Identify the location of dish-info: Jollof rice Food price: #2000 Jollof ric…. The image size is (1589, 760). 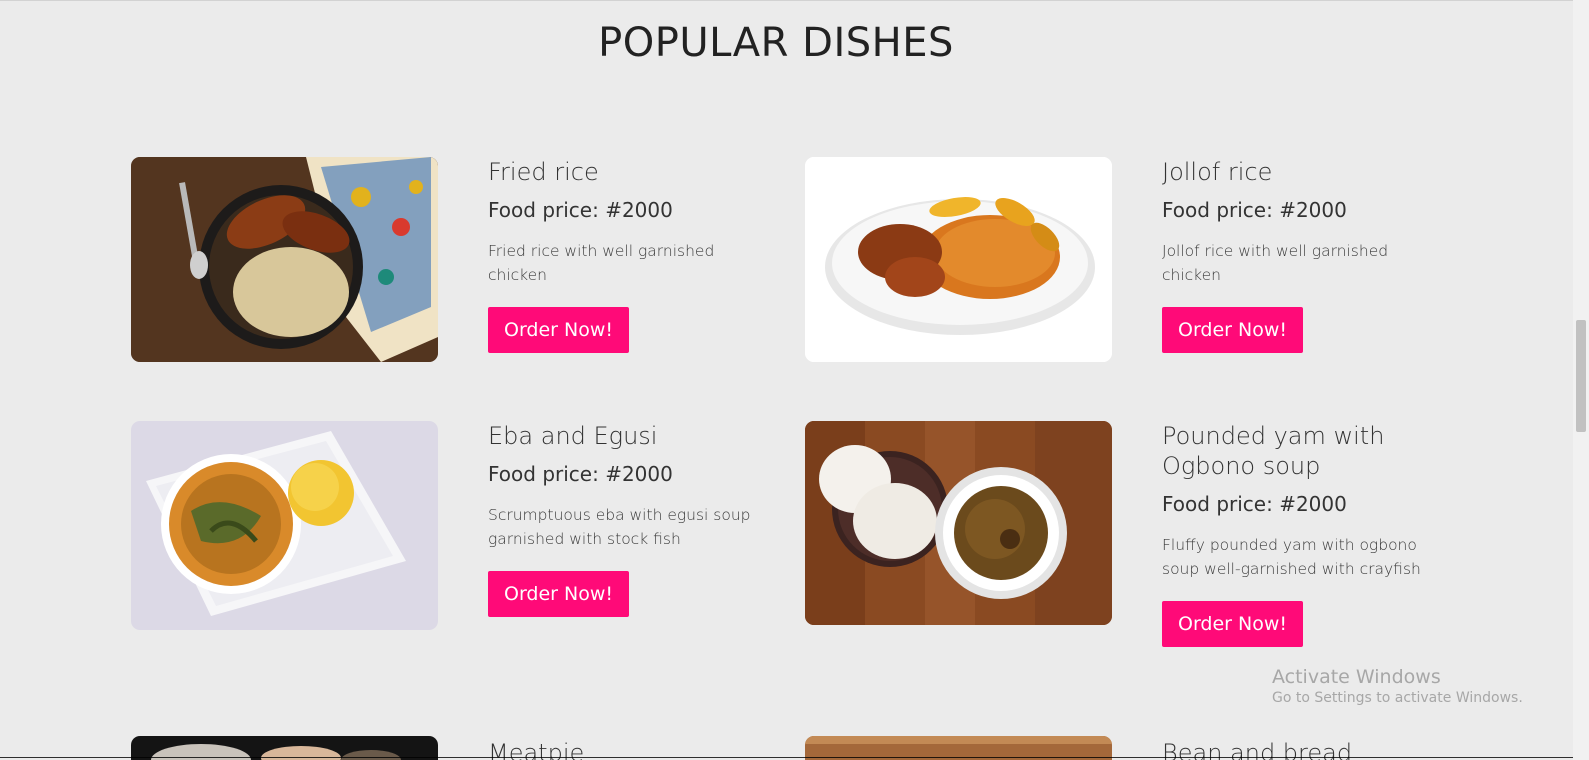
(1297, 255).